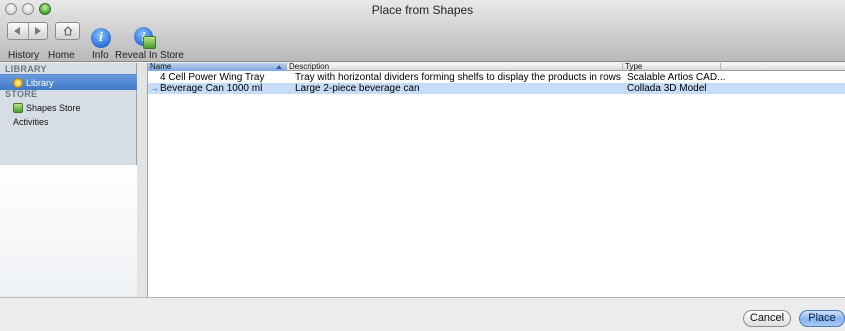 The width and height of the screenshot is (845, 331). Describe the element at coordinates (101, 38) in the screenshot. I see `info-icon: i` at that location.